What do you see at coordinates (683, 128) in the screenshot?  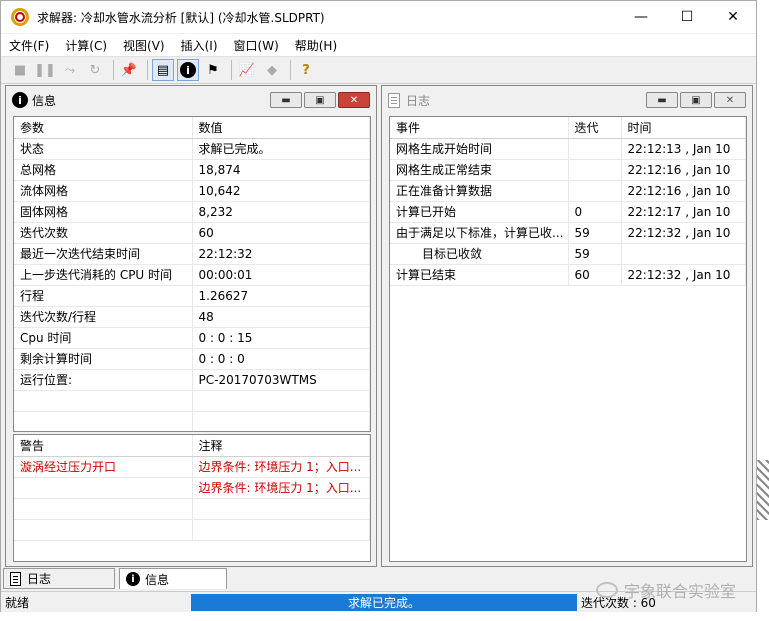 I see `column-header-time: 时间` at bounding box center [683, 128].